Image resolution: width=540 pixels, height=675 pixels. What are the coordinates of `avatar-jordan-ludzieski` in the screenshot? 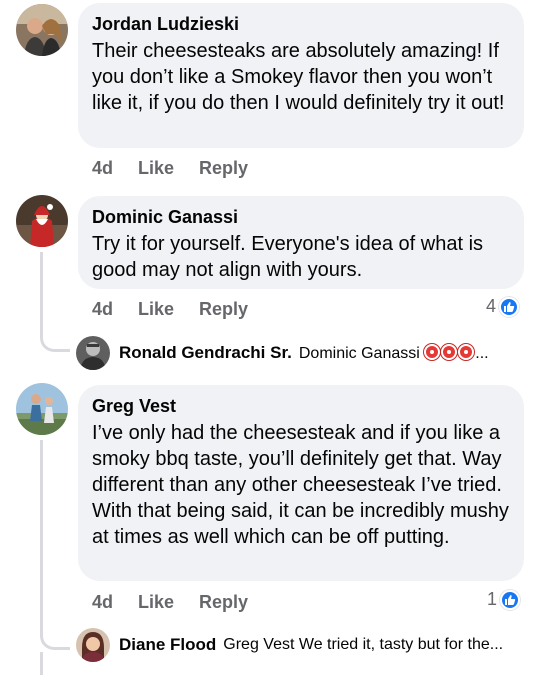 It's located at (42, 30).